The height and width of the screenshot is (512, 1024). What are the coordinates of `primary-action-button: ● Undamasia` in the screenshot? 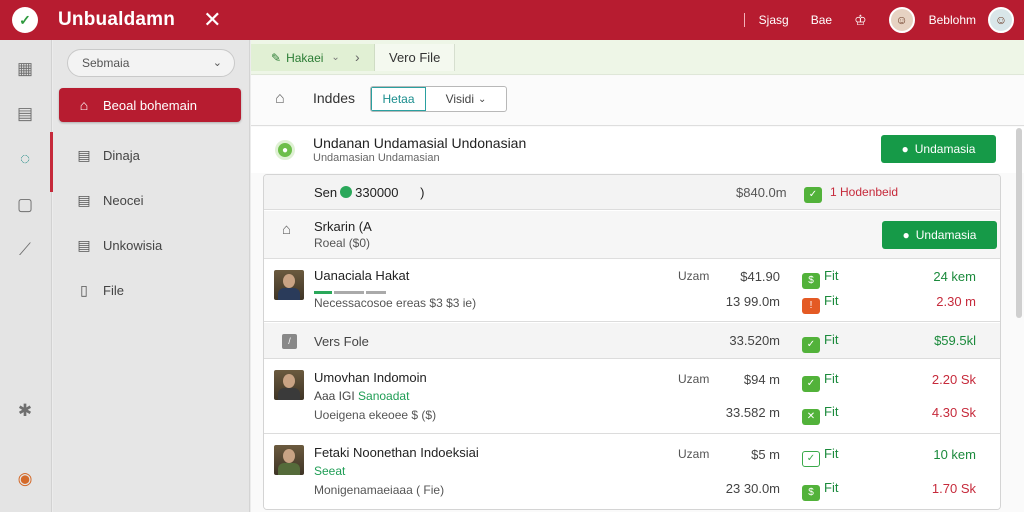 It's located at (938, 149).